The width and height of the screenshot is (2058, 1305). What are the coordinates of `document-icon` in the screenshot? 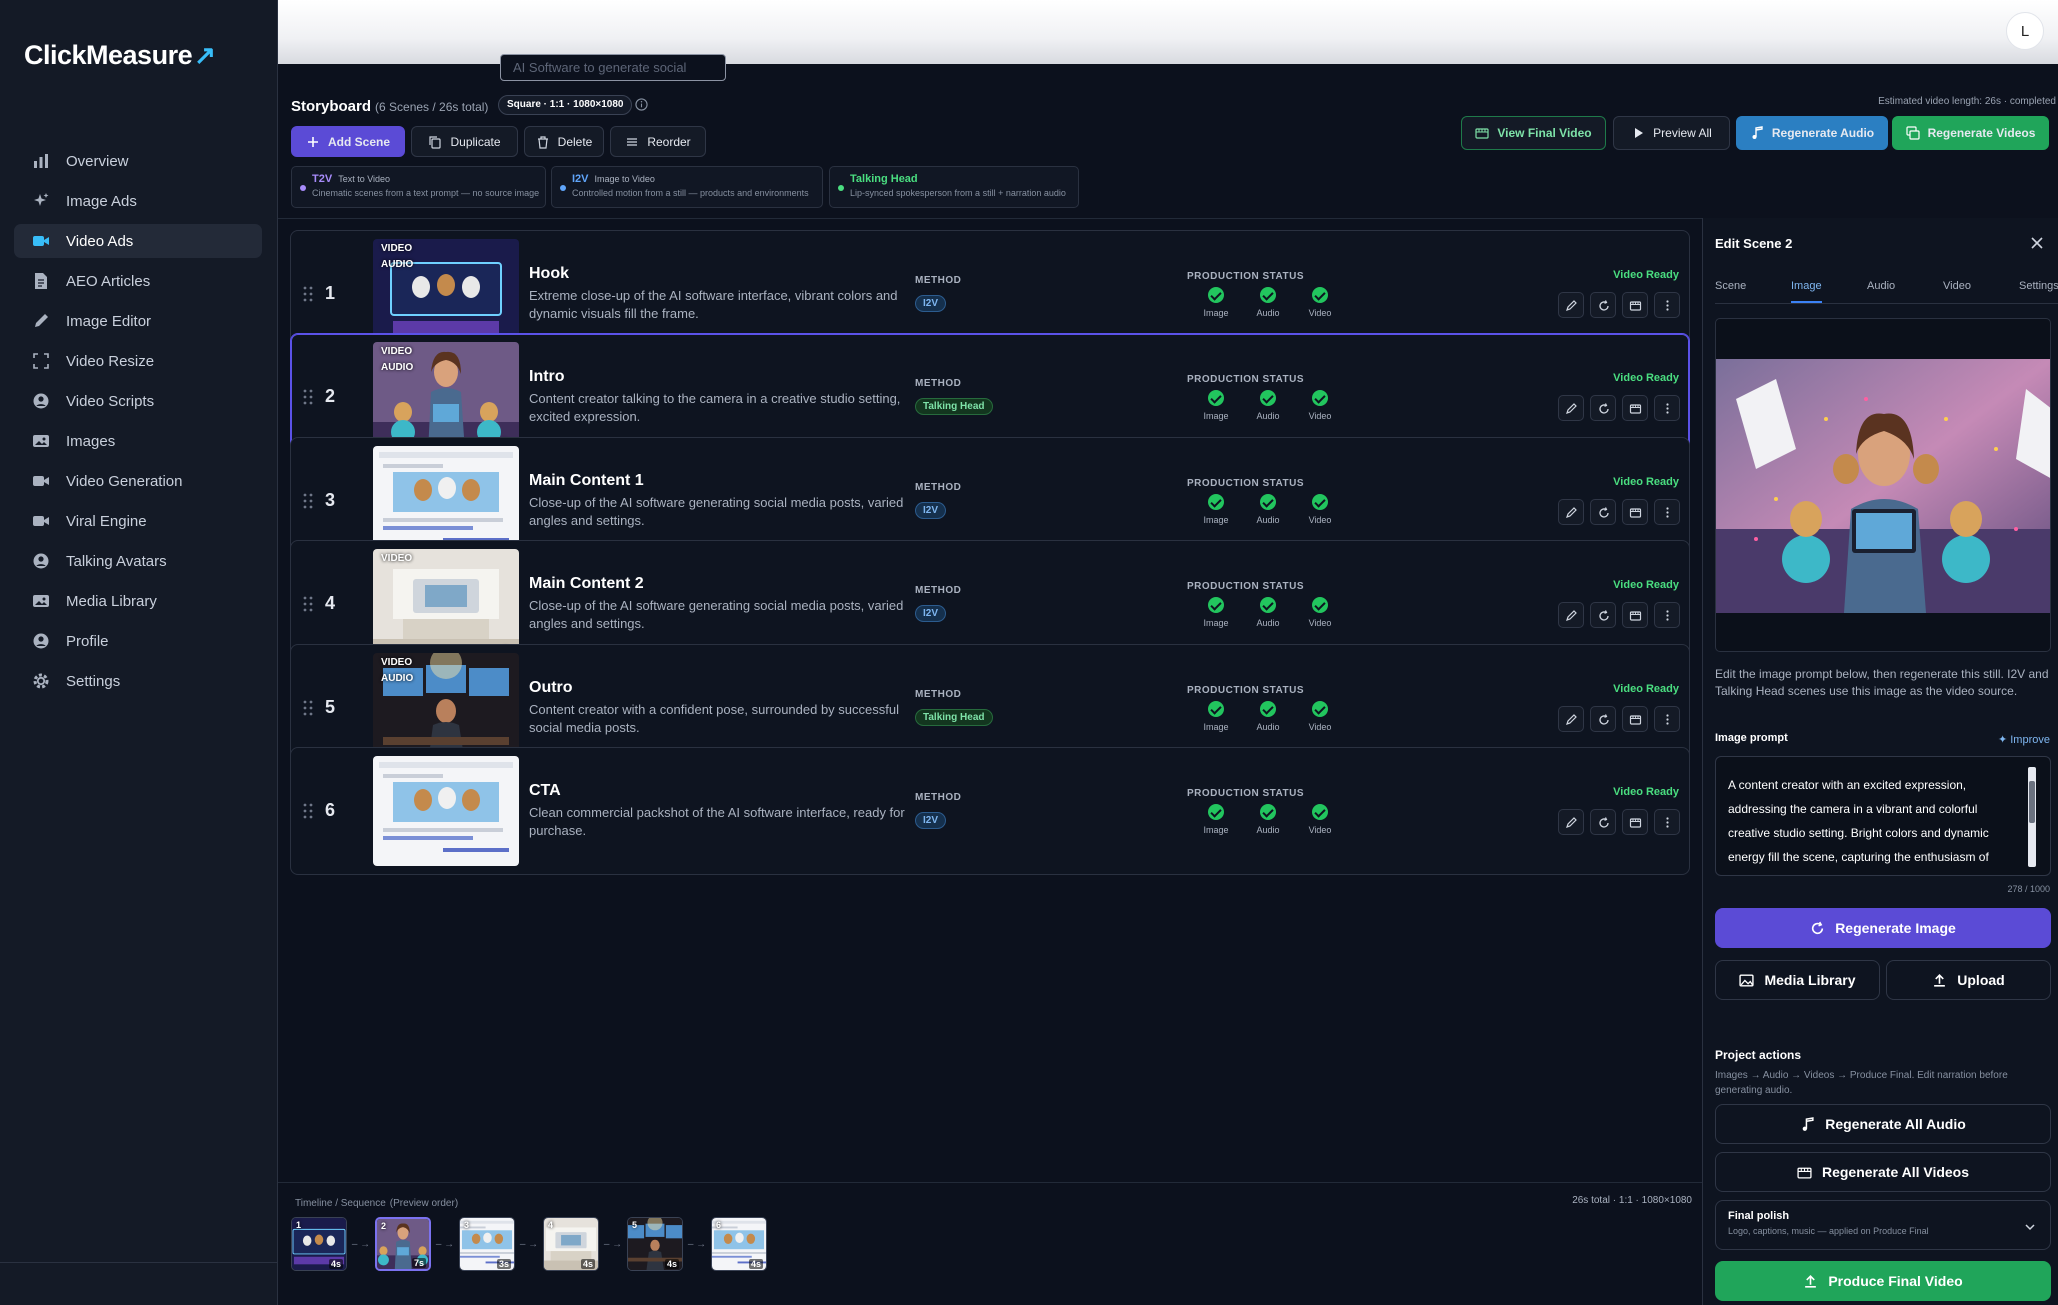 It's located at (41, 281).